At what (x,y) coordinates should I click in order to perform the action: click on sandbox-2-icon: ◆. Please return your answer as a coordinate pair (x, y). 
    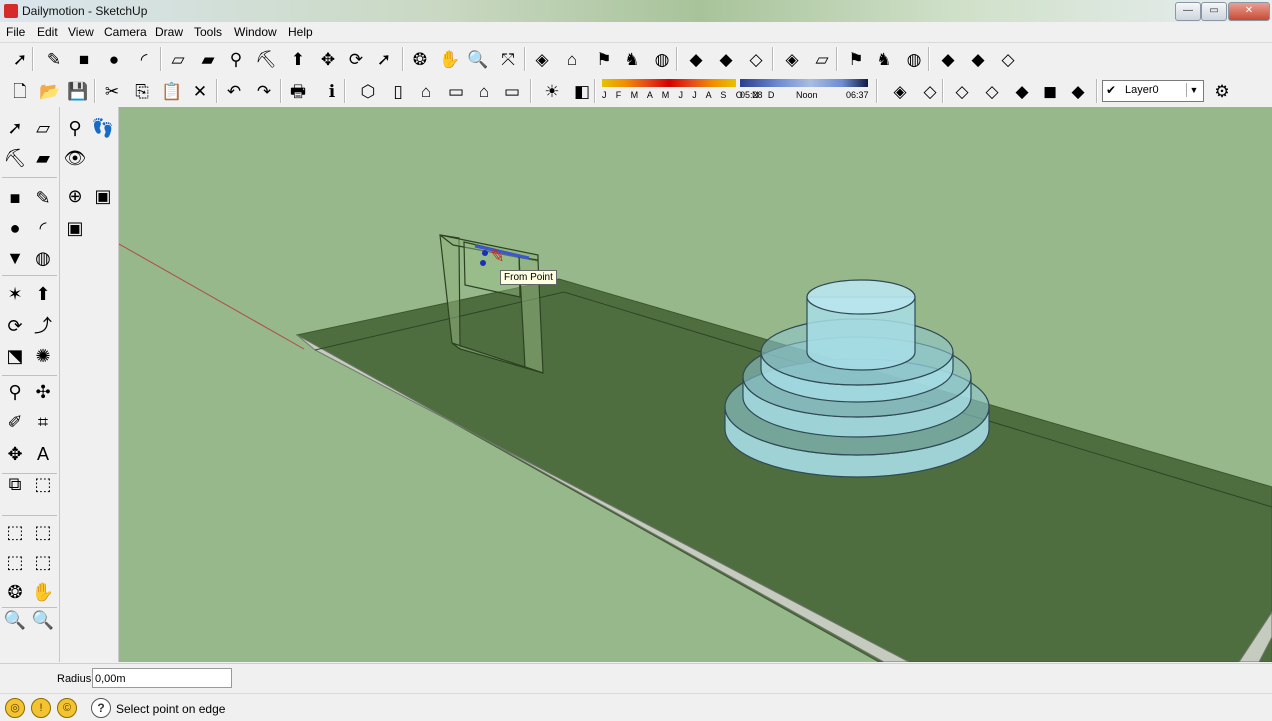
    Looking at the image, I should click on (726, 59).